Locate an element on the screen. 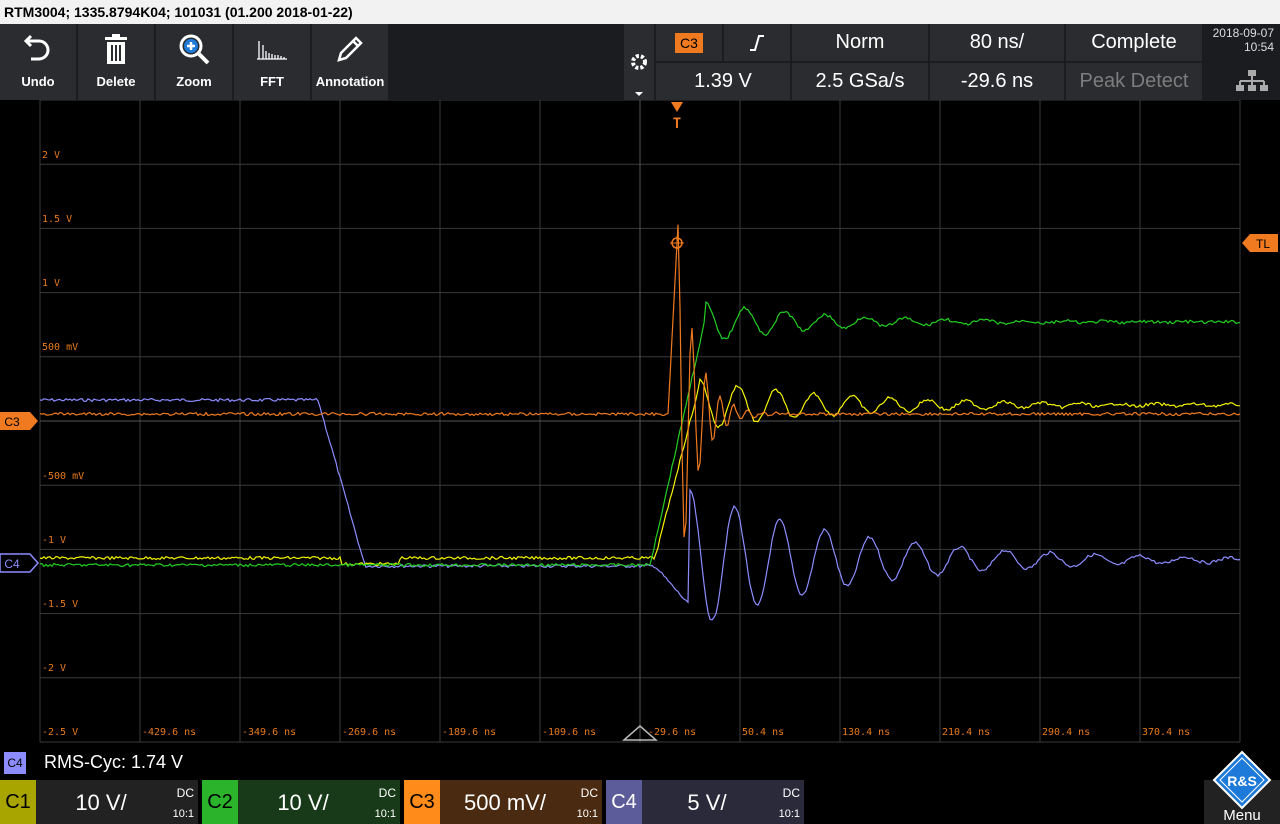  zoom-button: Zoom is located at coordinates (195, 62).